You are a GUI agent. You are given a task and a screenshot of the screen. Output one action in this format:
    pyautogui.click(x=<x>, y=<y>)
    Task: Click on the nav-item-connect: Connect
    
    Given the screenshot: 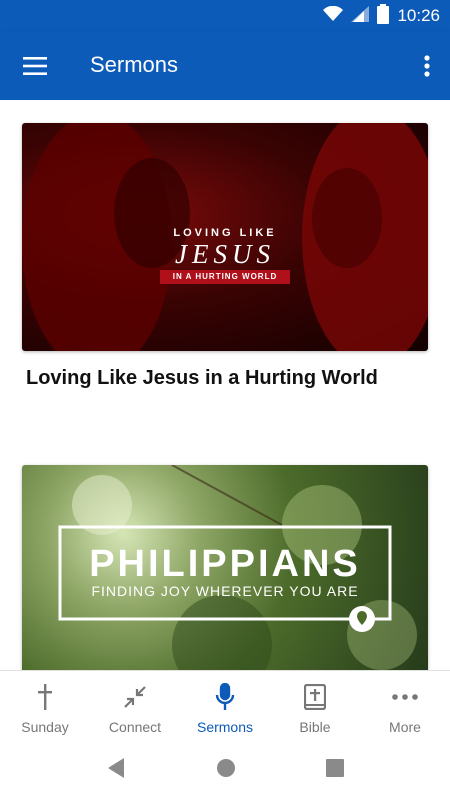 What is the action you would take?
    pyautogui.click(x=135, y=705)
    